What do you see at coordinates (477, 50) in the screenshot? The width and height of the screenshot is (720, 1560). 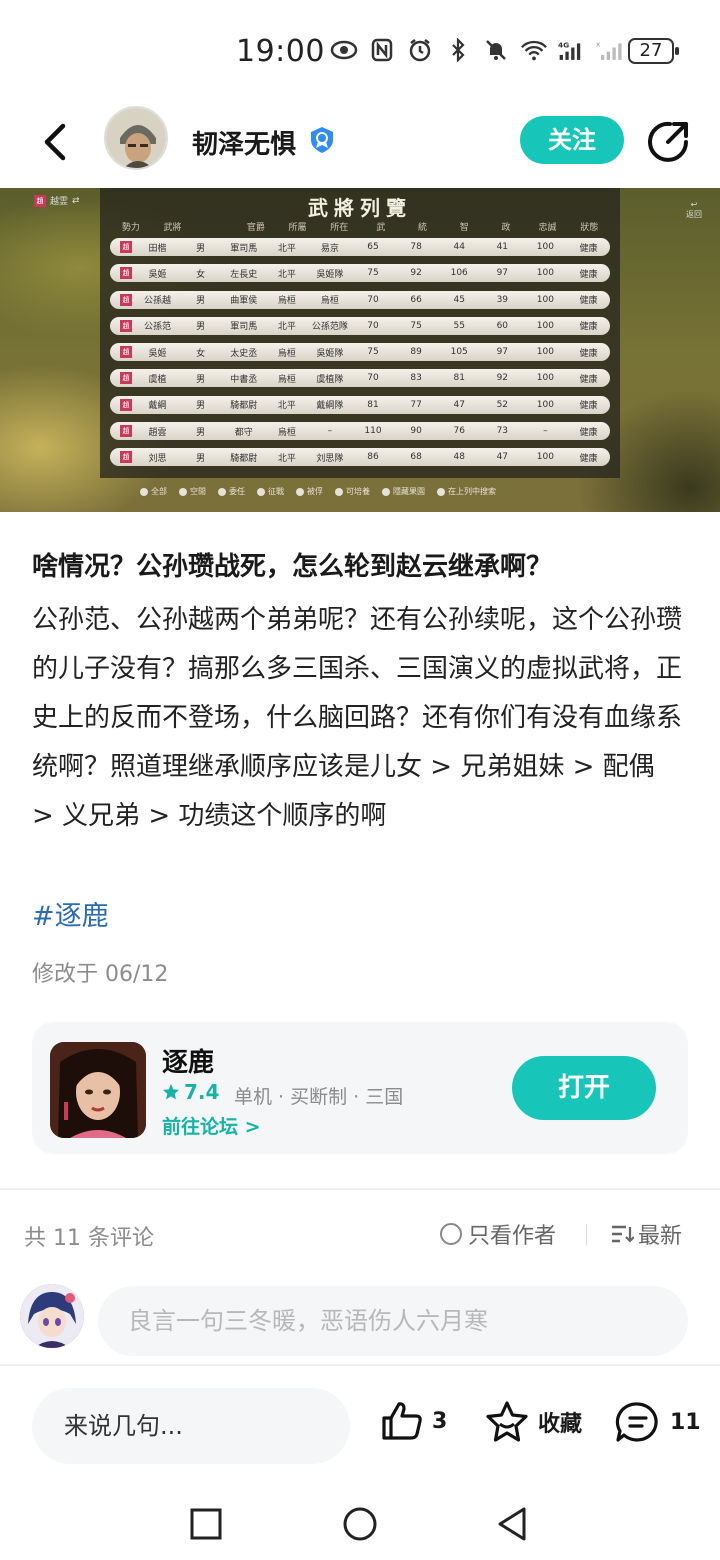 I see `status-icons: 4G x` at bounding box center [477, 50].